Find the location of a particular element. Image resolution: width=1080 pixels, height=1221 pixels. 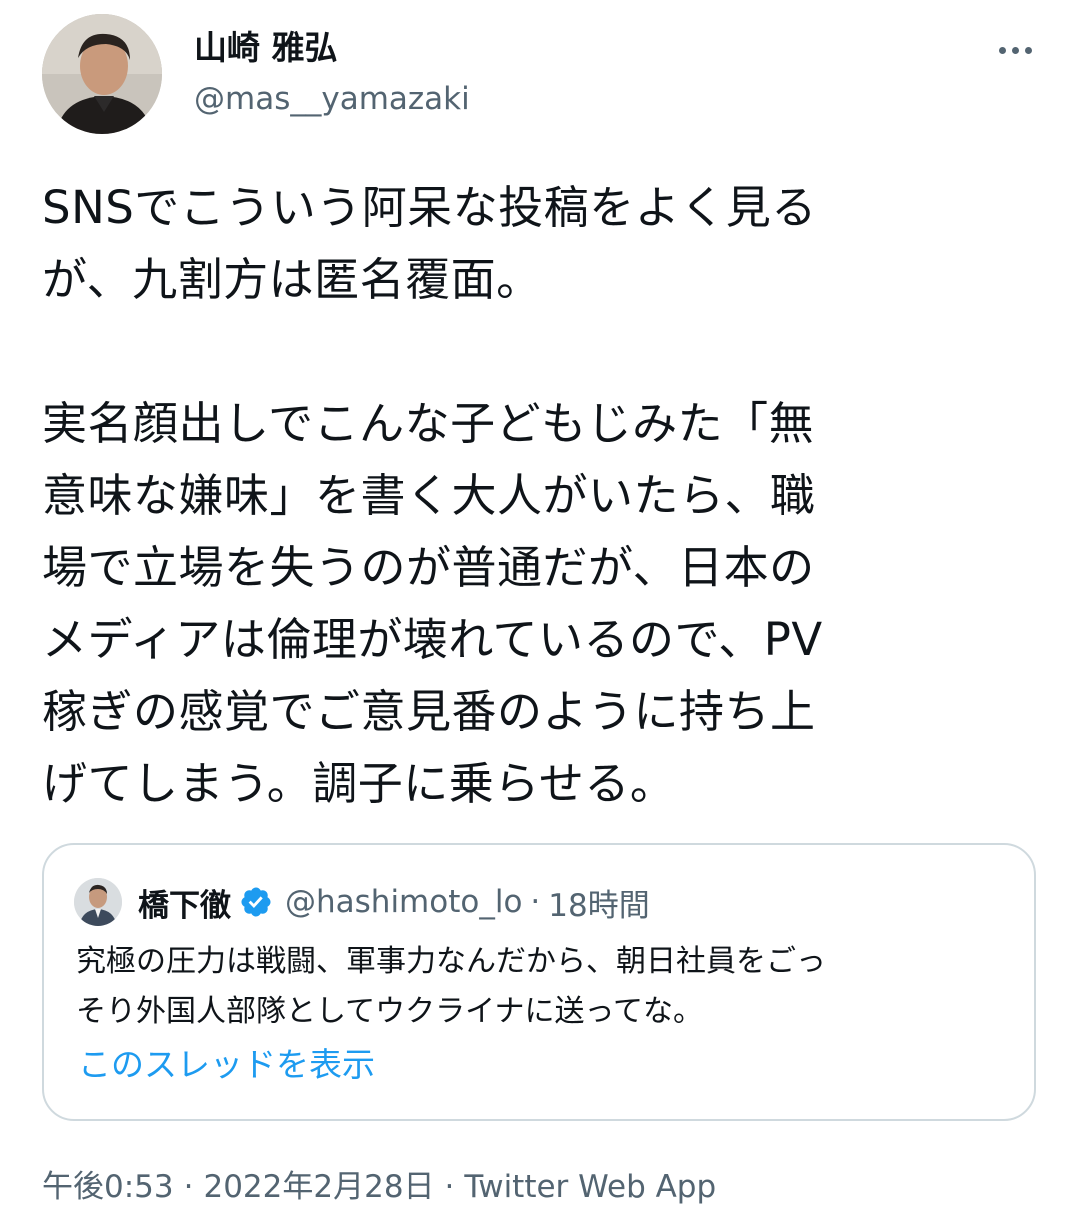

author-avatar-image is located at coordinates (102, 74).